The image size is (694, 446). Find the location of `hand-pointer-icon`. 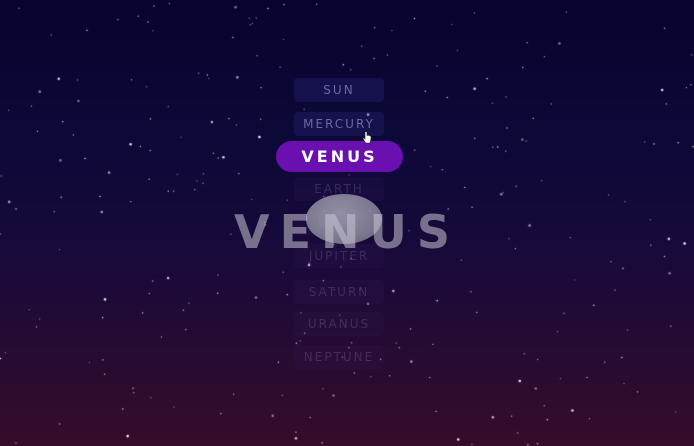

hand-pointer-icon is located at coordinates (367, 137).